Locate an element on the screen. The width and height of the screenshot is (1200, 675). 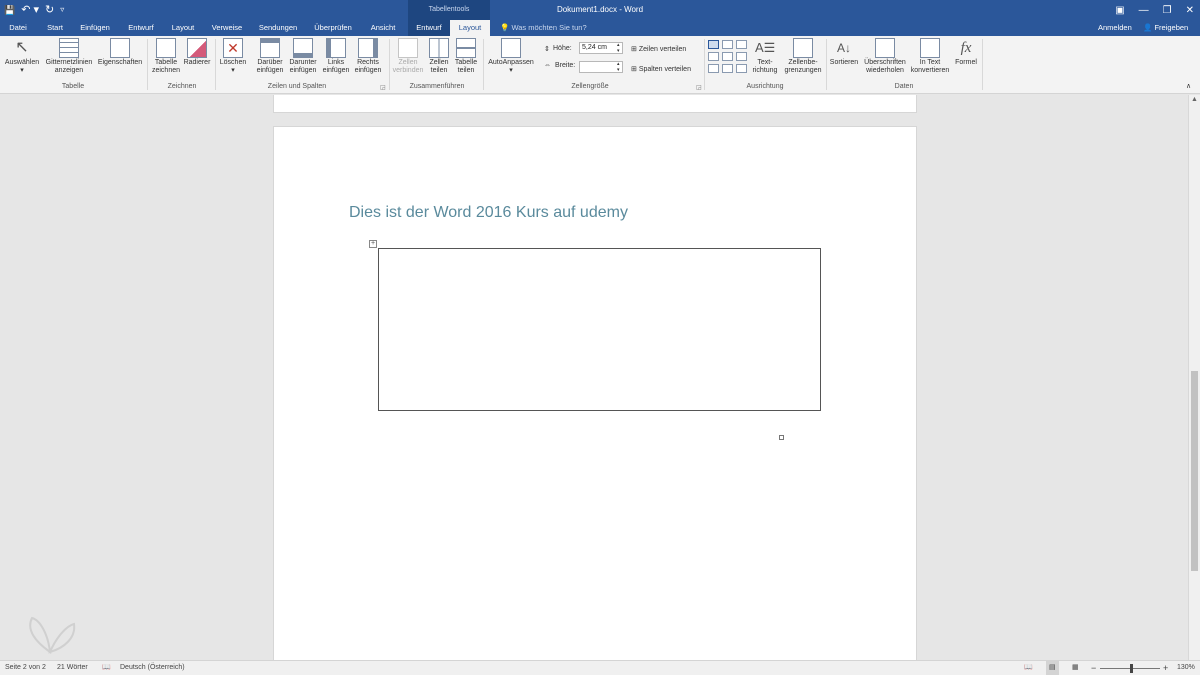
view-gridlines-button: Gitternetzlinien anzeigen is located at coordinates (69, 56).